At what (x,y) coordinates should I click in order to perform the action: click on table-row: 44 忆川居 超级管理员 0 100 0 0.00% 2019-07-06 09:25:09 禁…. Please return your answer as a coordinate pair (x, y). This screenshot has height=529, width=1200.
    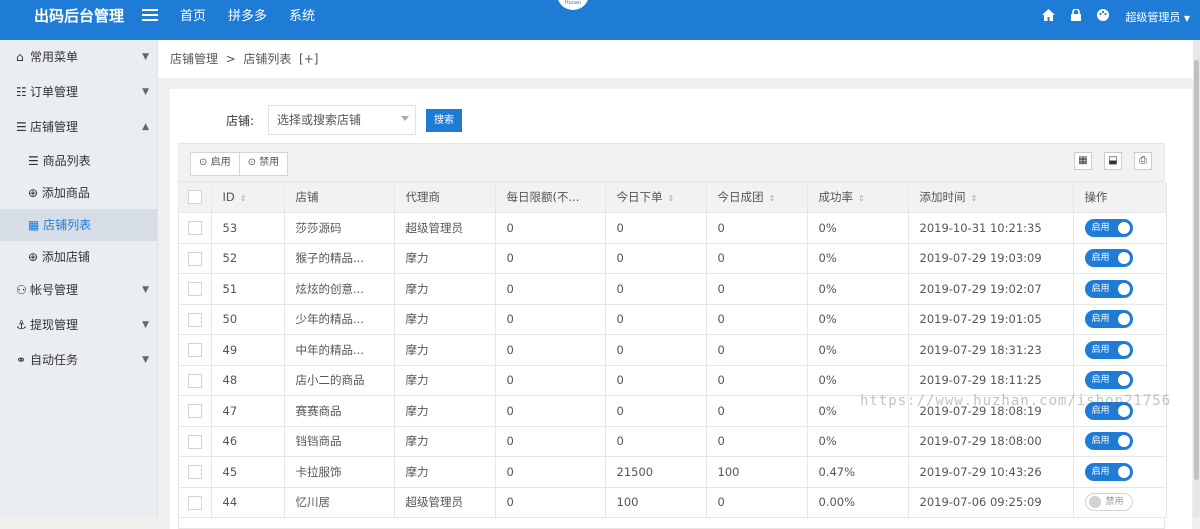
    Looking at the image, I should click on (673, 502).